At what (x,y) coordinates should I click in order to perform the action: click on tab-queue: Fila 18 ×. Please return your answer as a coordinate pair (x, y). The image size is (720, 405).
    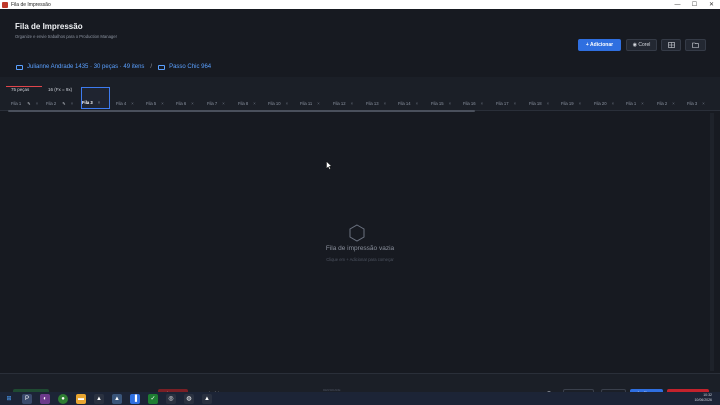
    Looking at the image, I should click on (539, 103).